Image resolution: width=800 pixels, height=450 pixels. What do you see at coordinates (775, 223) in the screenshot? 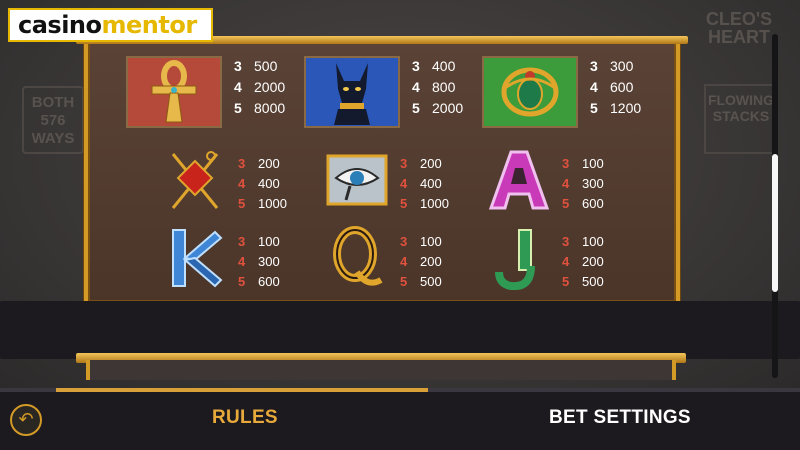
I see `scrollbar-thumb` at bounding box center [775, 223].